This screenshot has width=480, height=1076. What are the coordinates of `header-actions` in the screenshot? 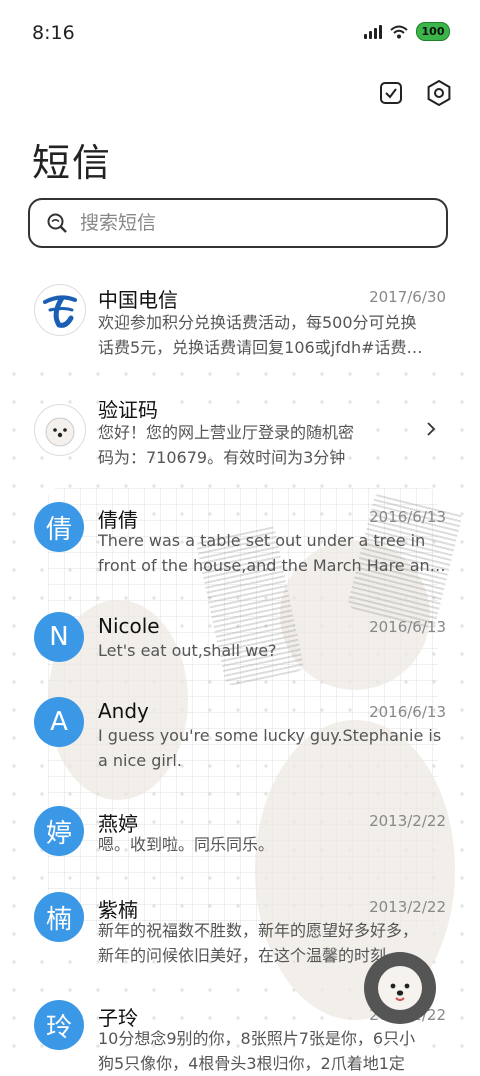 It's located at (415, 93).